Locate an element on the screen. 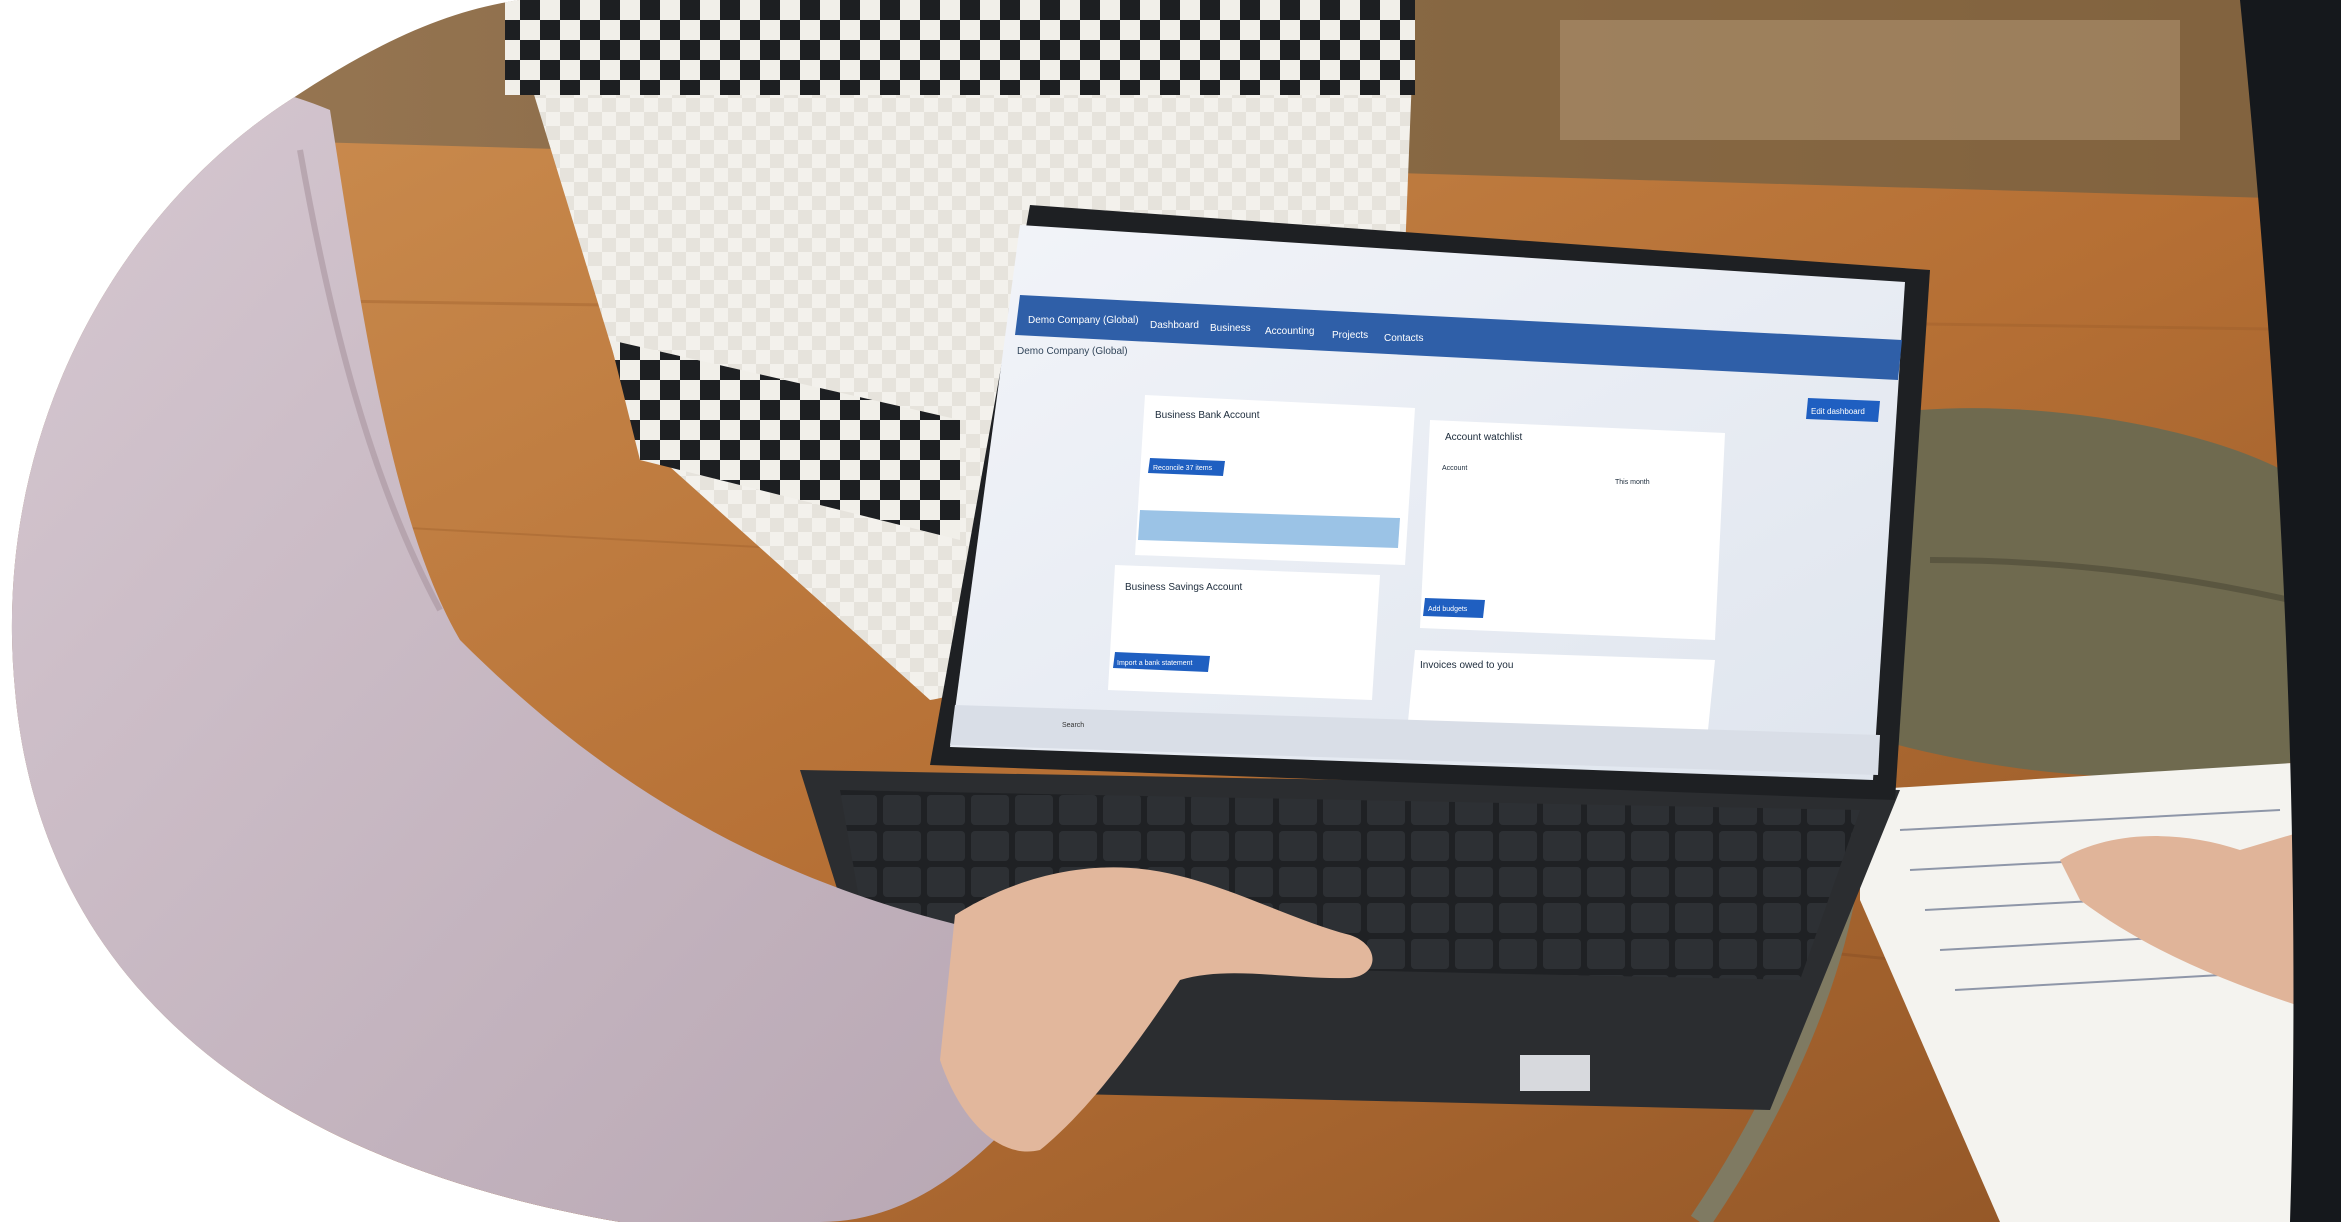 Image resolution: width=2341 pixels, height=1222 pixels. nav-item-business: Business is located at coordinates (1230, 328).